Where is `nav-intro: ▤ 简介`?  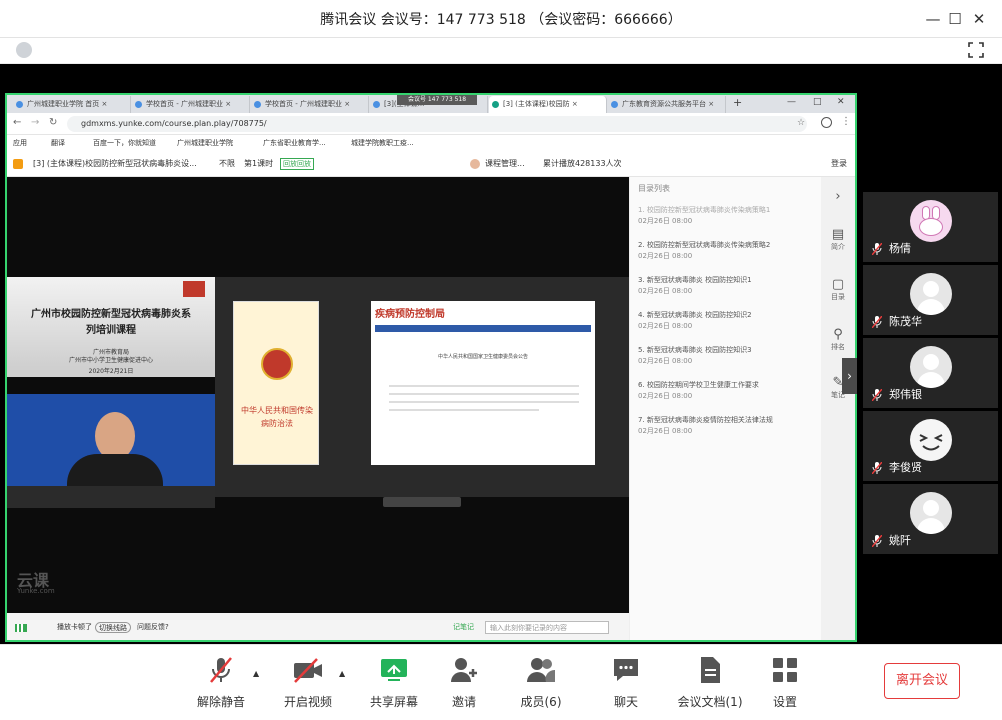 nav-intro: ▤ 简介 is located at coordinates (838, 239).